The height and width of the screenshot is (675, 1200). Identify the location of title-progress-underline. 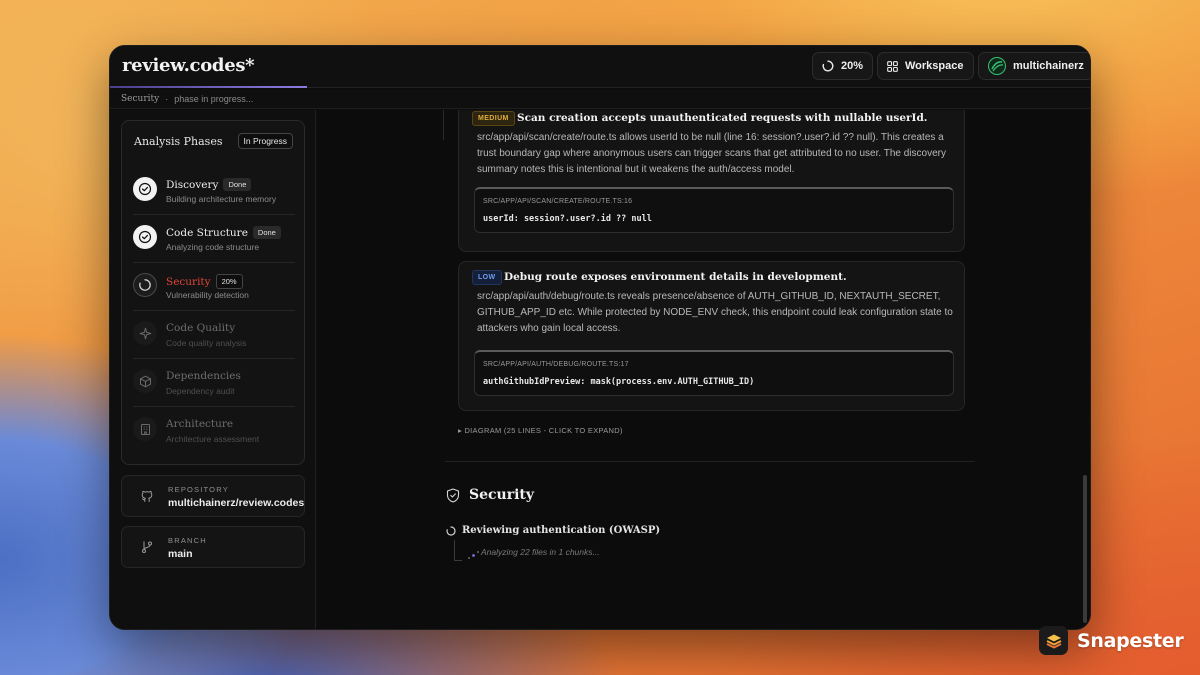
(208, 87).